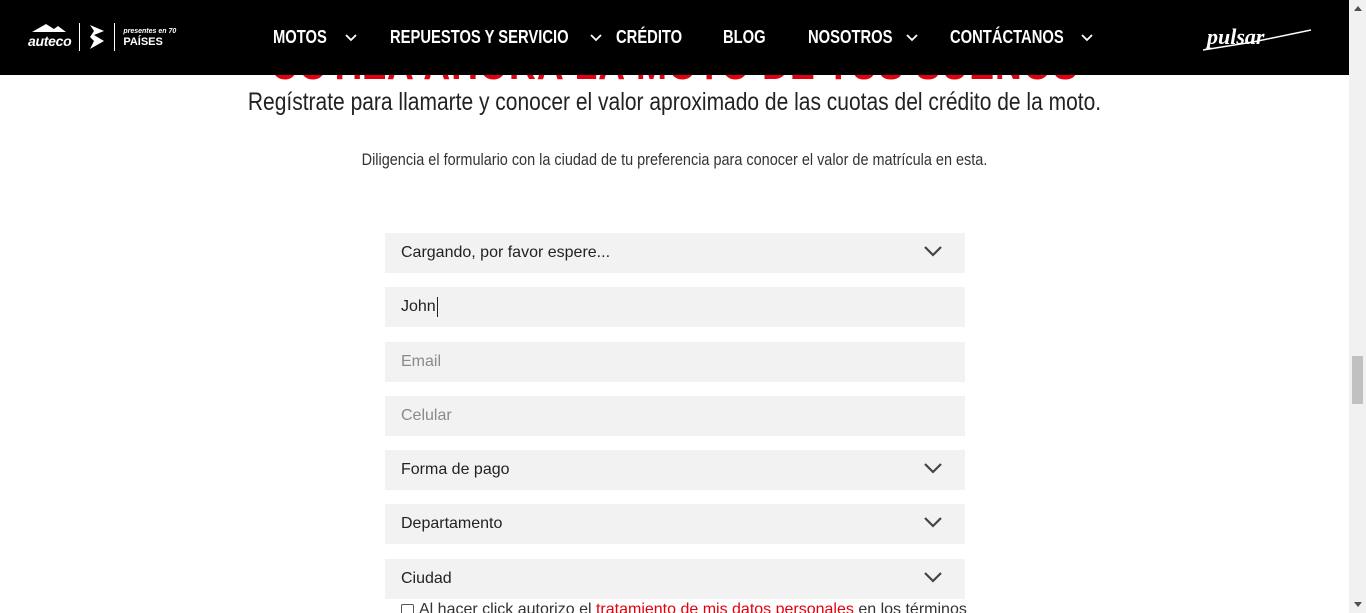 The width and height of the screenshot is (1366, 613). I want to click on email-placeholder: Email, so click(421, 361).